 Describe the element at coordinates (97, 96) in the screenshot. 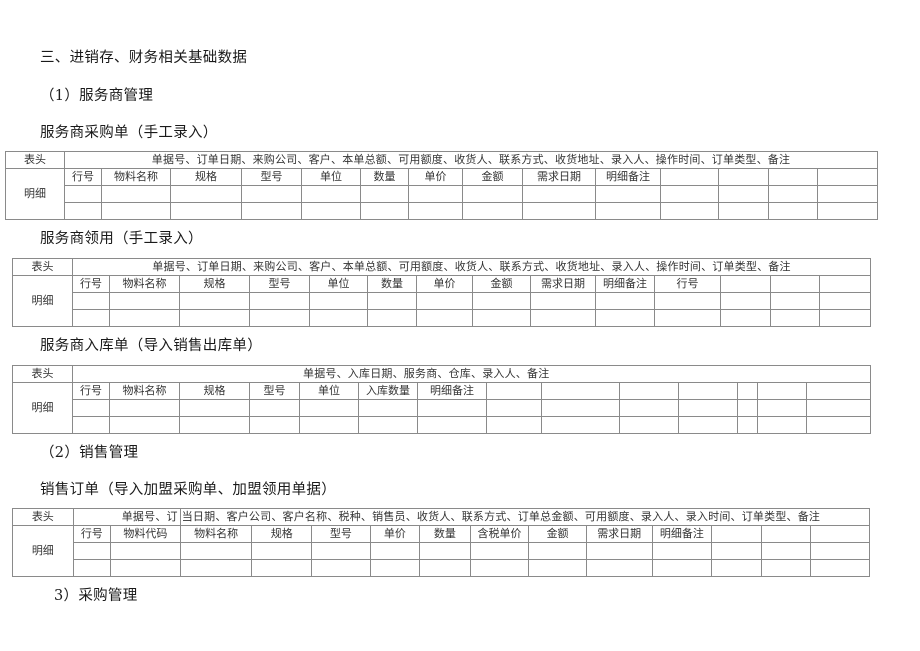

I see `subsection-heading-service-provider: （1）服务商管理` at that location.